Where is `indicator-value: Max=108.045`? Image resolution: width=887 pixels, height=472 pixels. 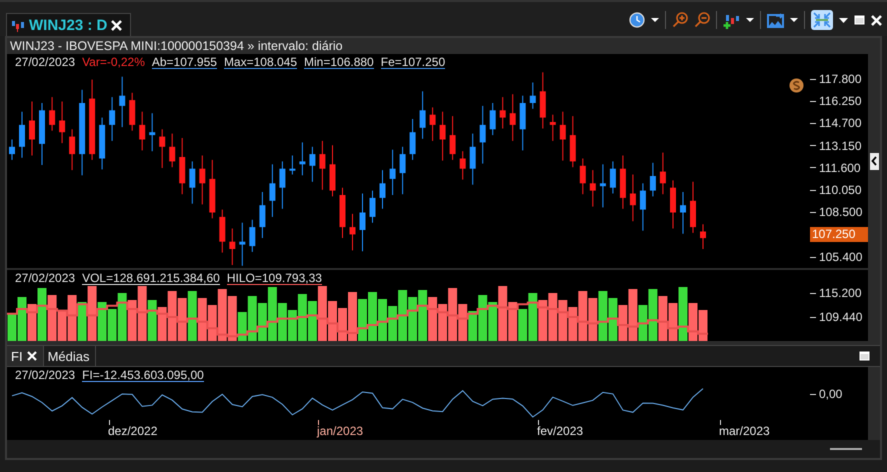
indicator-value: Max=108.045 is located at coordinates (260, 62).